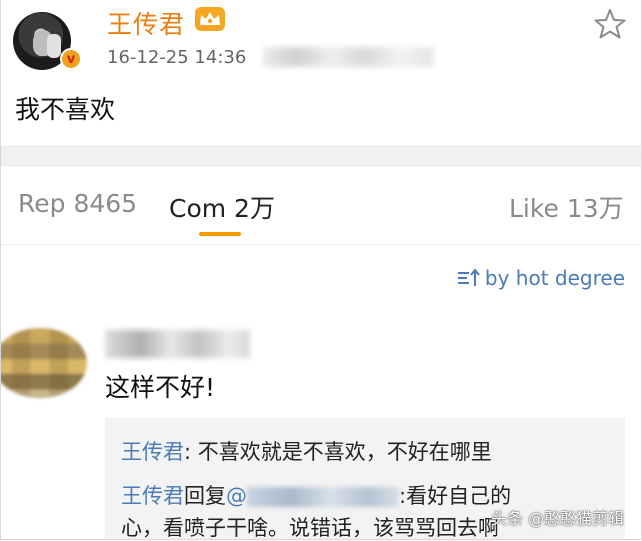 The image size is (642, 541). Describe the element at coordinates (222, 207) in the screenshot. I see `tab-comments: Com 2万` at that location.